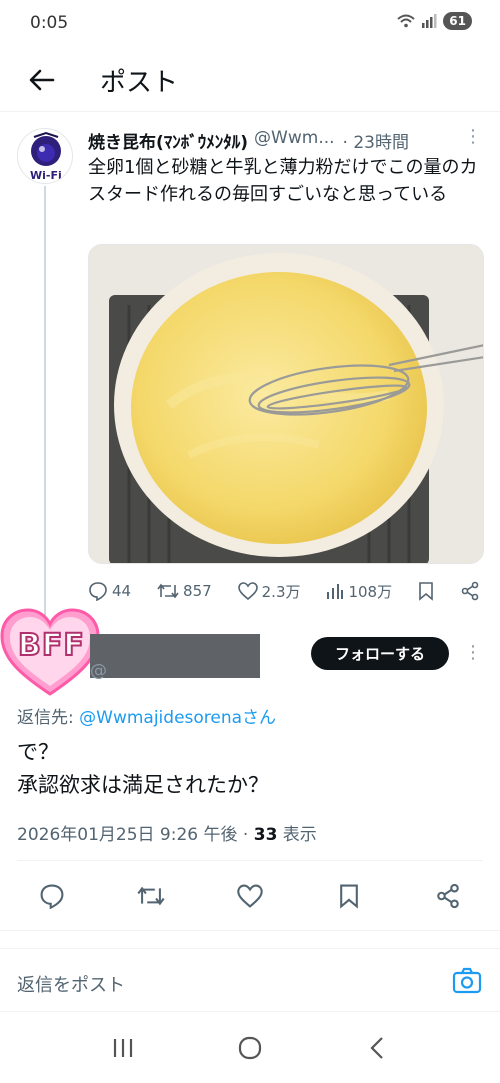 The height and width of the screenshot is (1083, 500). What do you see at coordinates (122, 591) in the screenshot?
I see `reply-count: 44` at bounding box center [122, 591].